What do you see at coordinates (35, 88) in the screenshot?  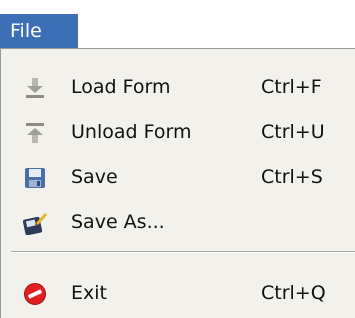 I see `load-icon` at bounding box center [35, 88].